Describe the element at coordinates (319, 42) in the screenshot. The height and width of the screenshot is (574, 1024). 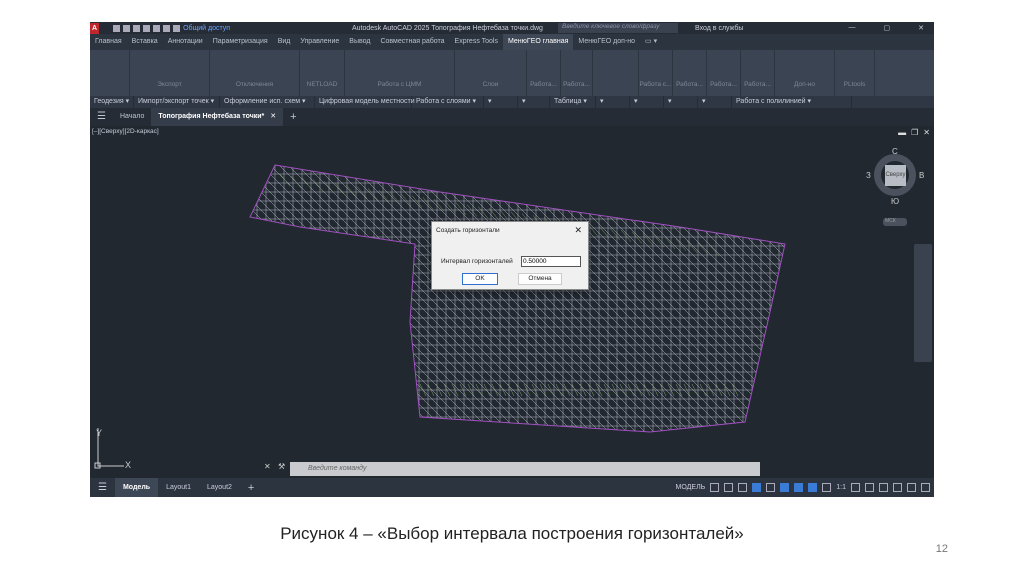
I see `ribbon-tab: Управление` at that location.